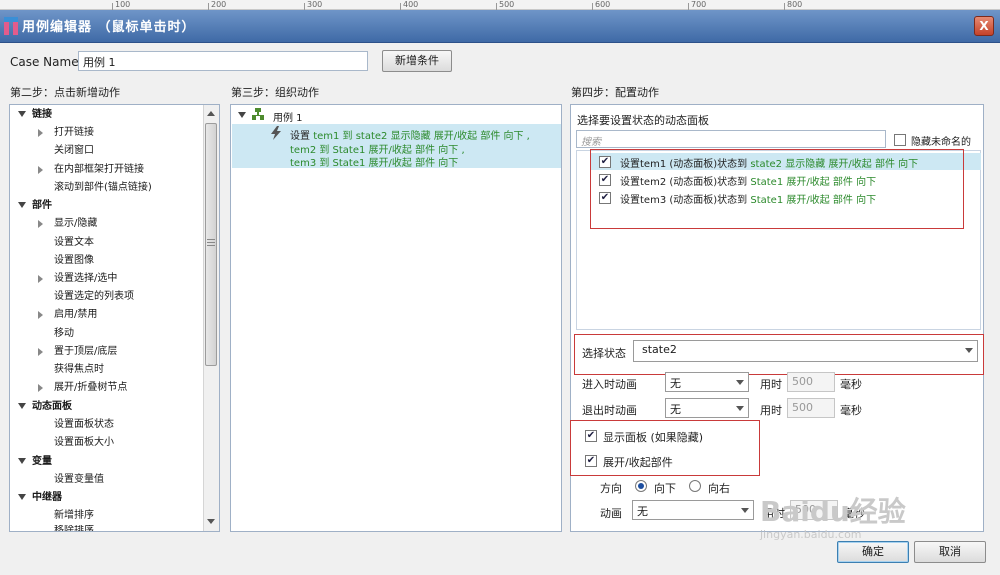  What do you see at coordinates (811, 382) in the screenshot?
I see `enter-time-input: 500` at bounding box center [811, 382].